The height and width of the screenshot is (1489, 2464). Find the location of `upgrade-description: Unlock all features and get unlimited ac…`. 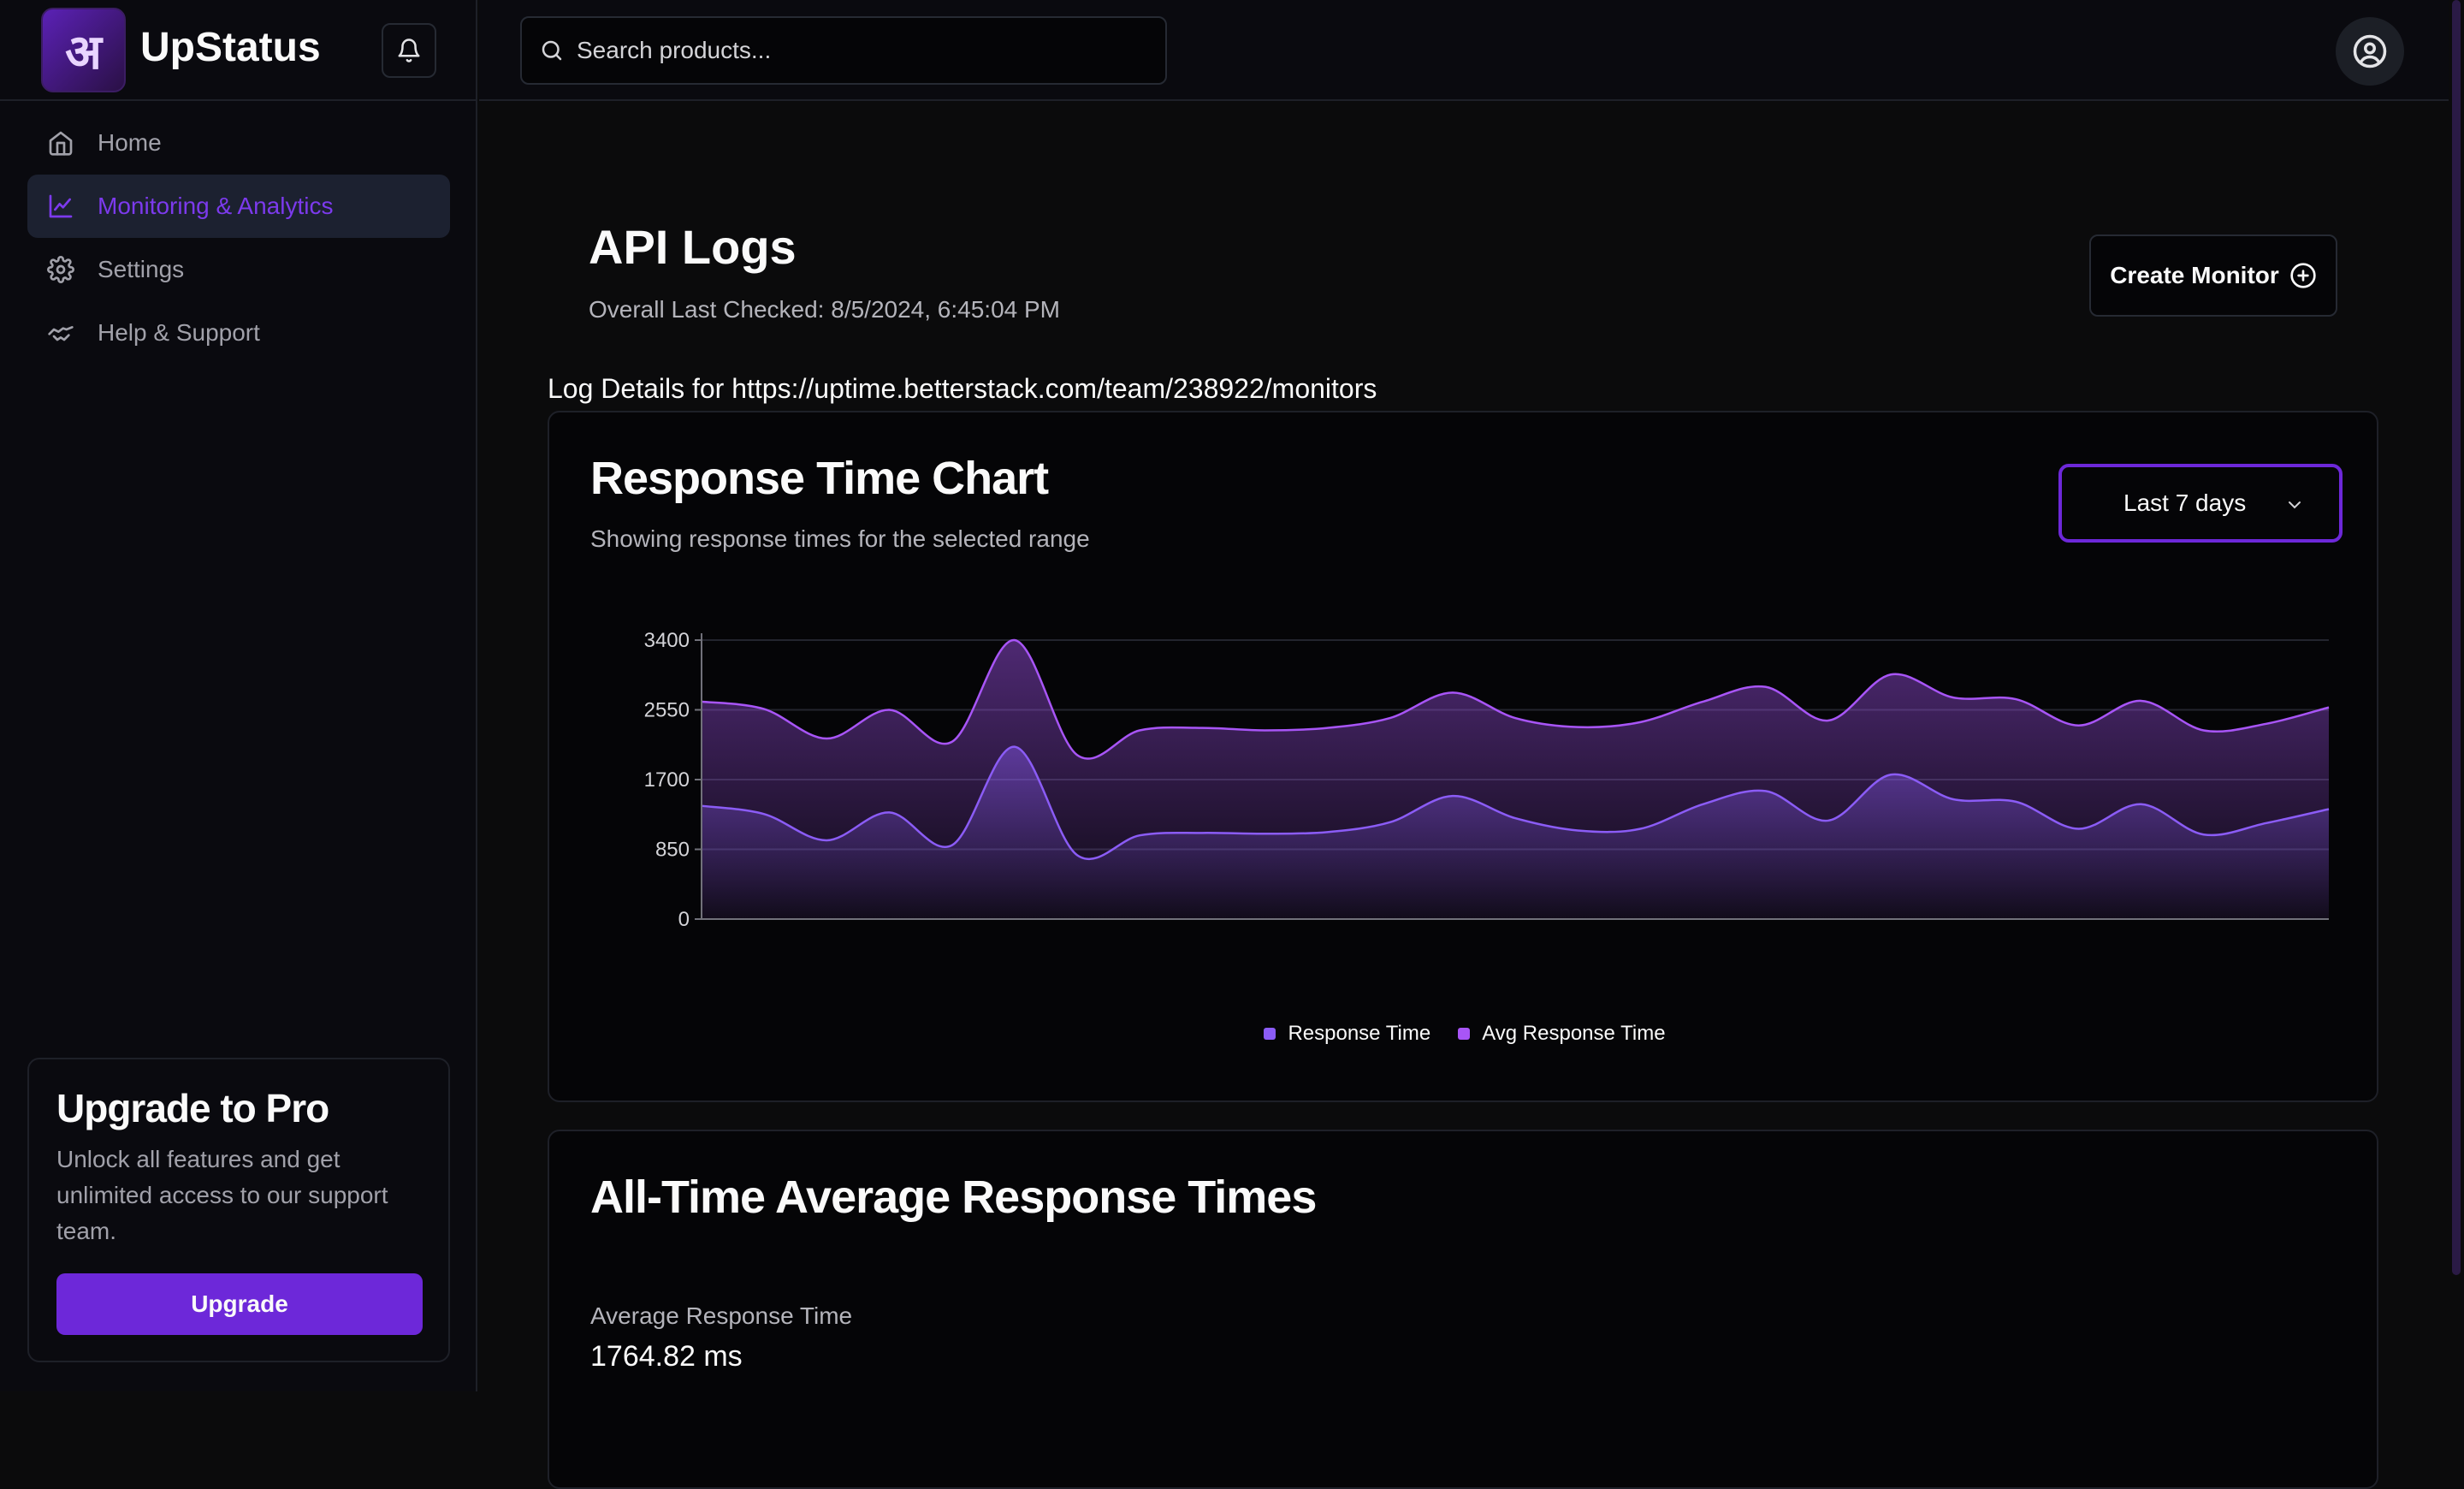

upgrade-description: Unlock all features and get unlimited ac… is located at coordinates (222, 1195).